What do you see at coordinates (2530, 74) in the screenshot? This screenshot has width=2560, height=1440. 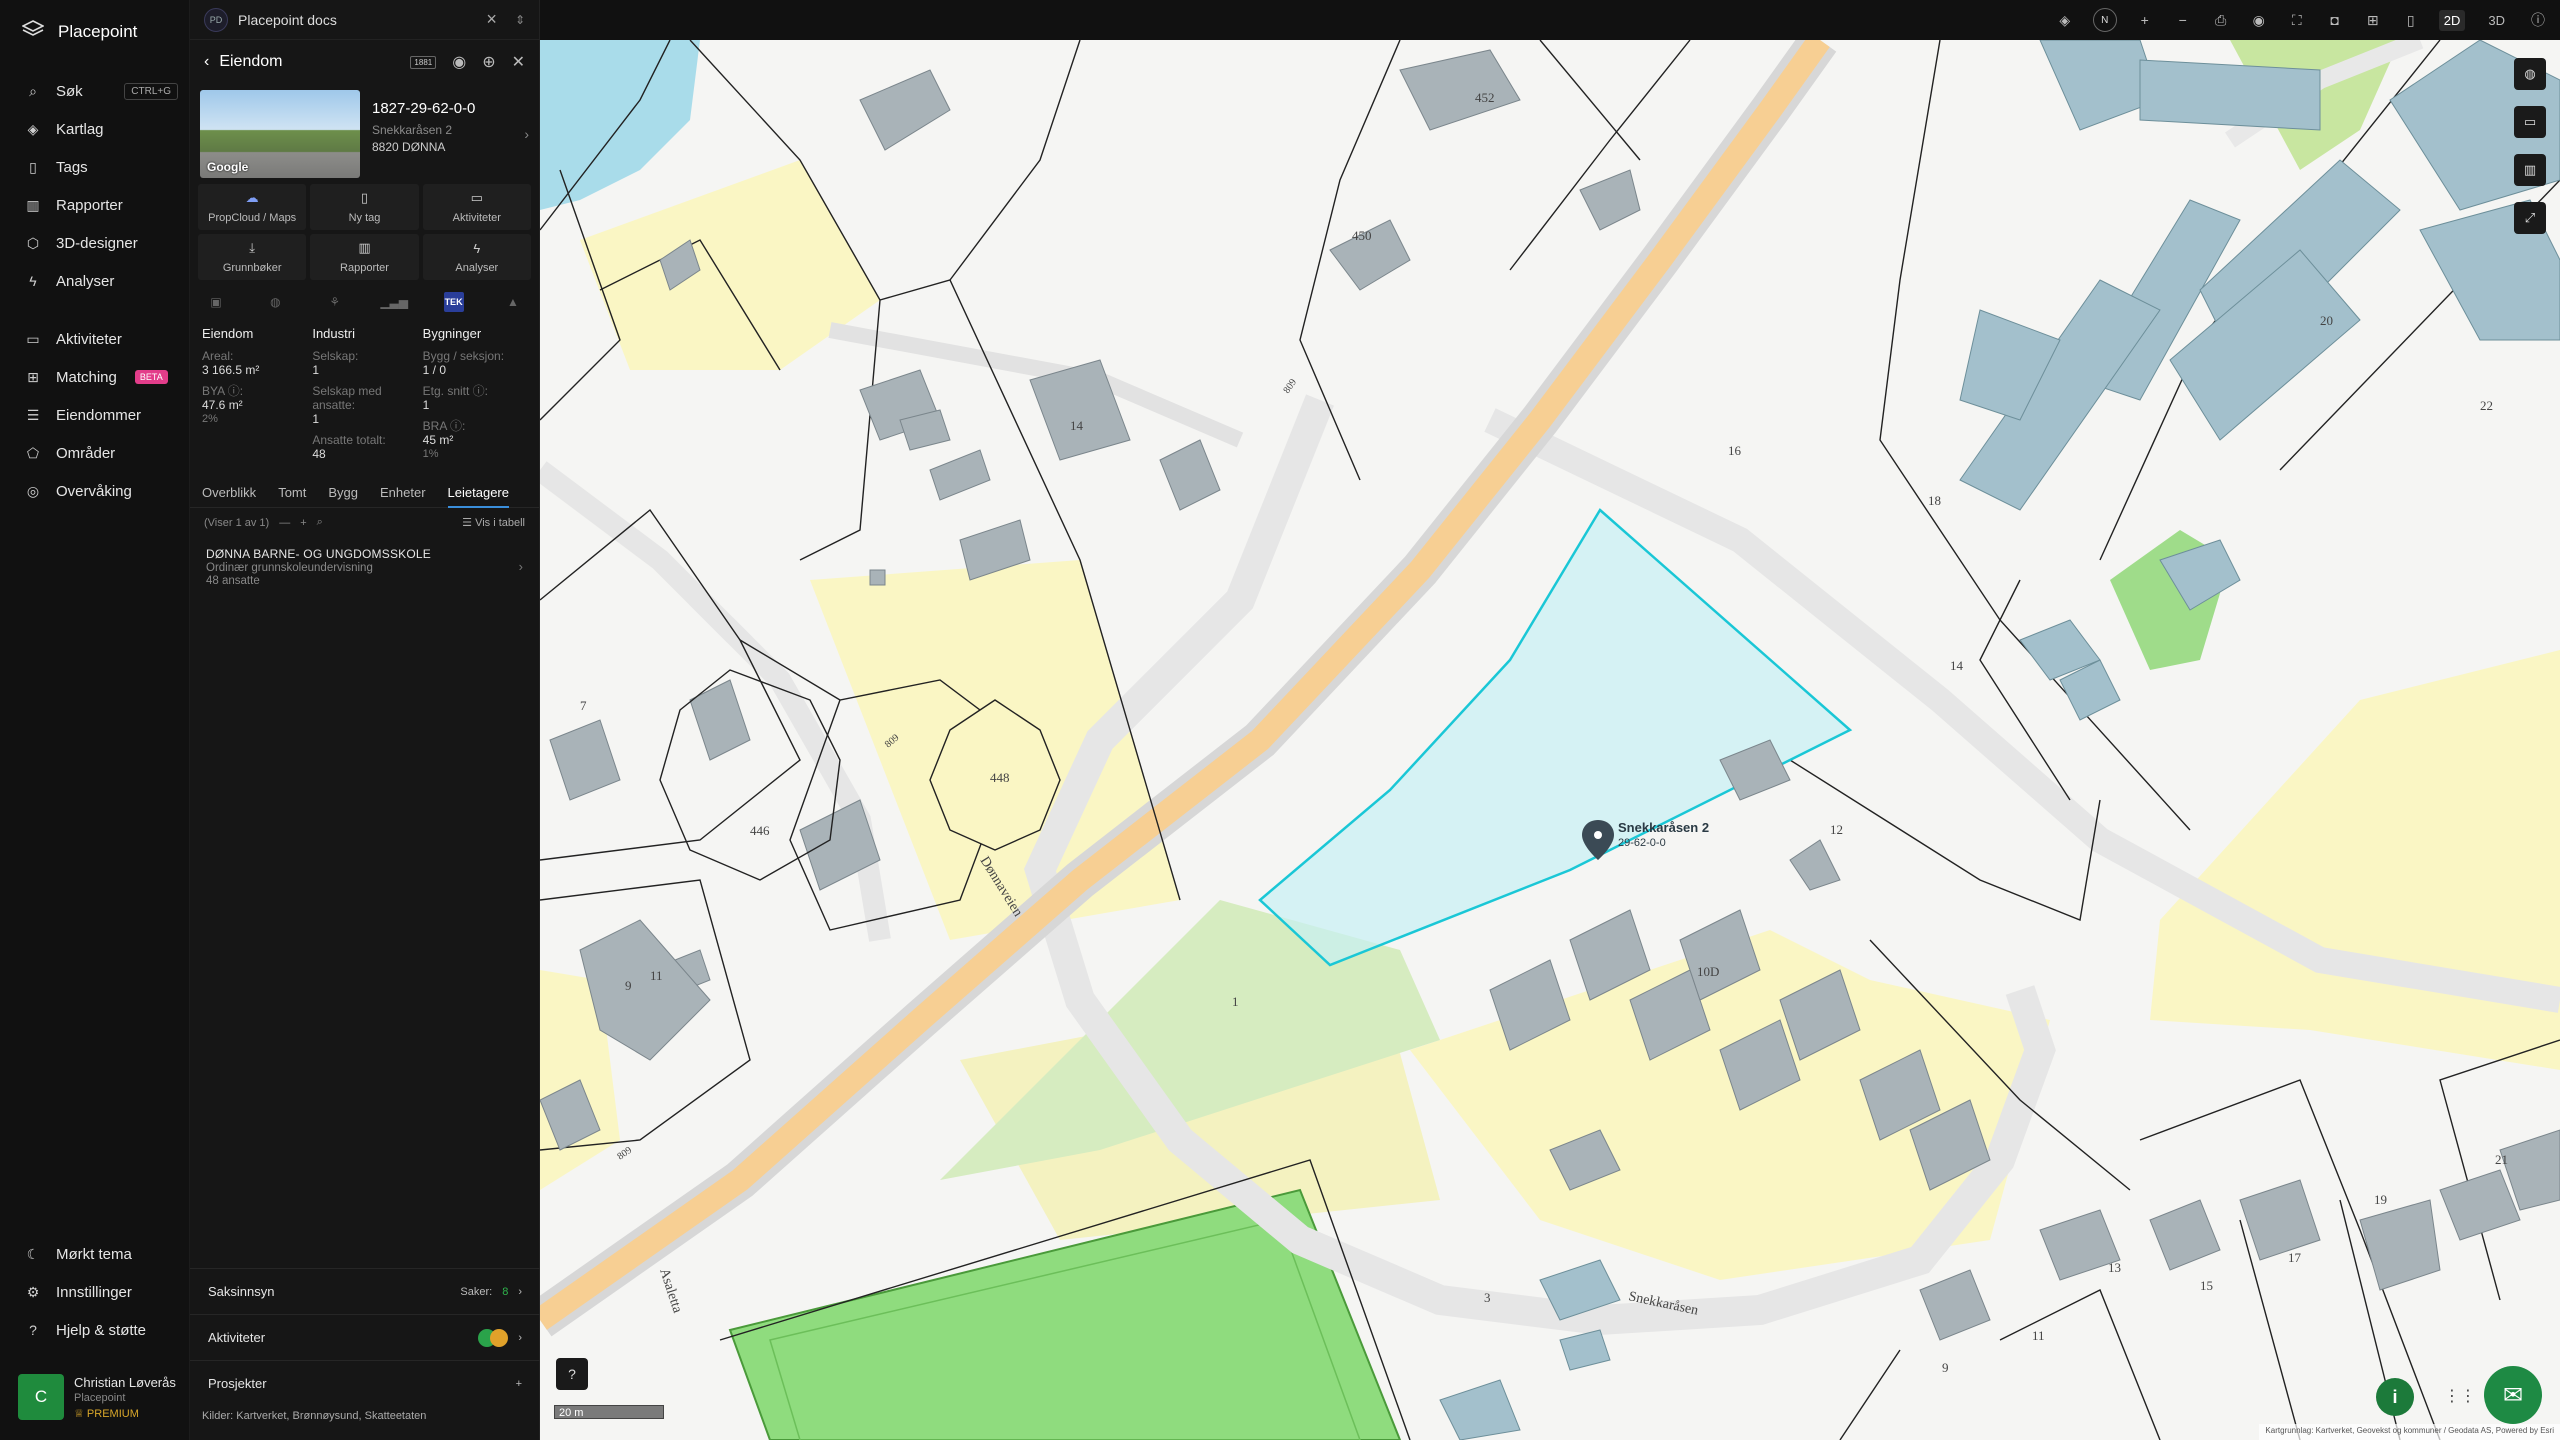 I see `basemap-icon: ◍` at bounding box center [2530, 74].